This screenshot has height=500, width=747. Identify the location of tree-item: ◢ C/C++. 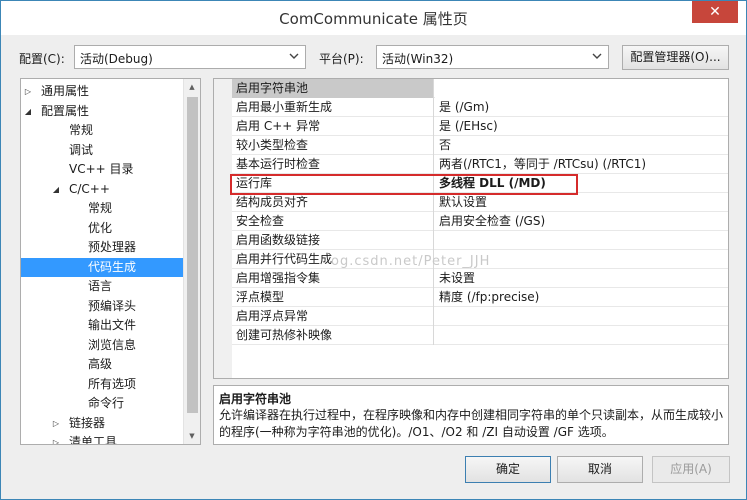
(102, 189).